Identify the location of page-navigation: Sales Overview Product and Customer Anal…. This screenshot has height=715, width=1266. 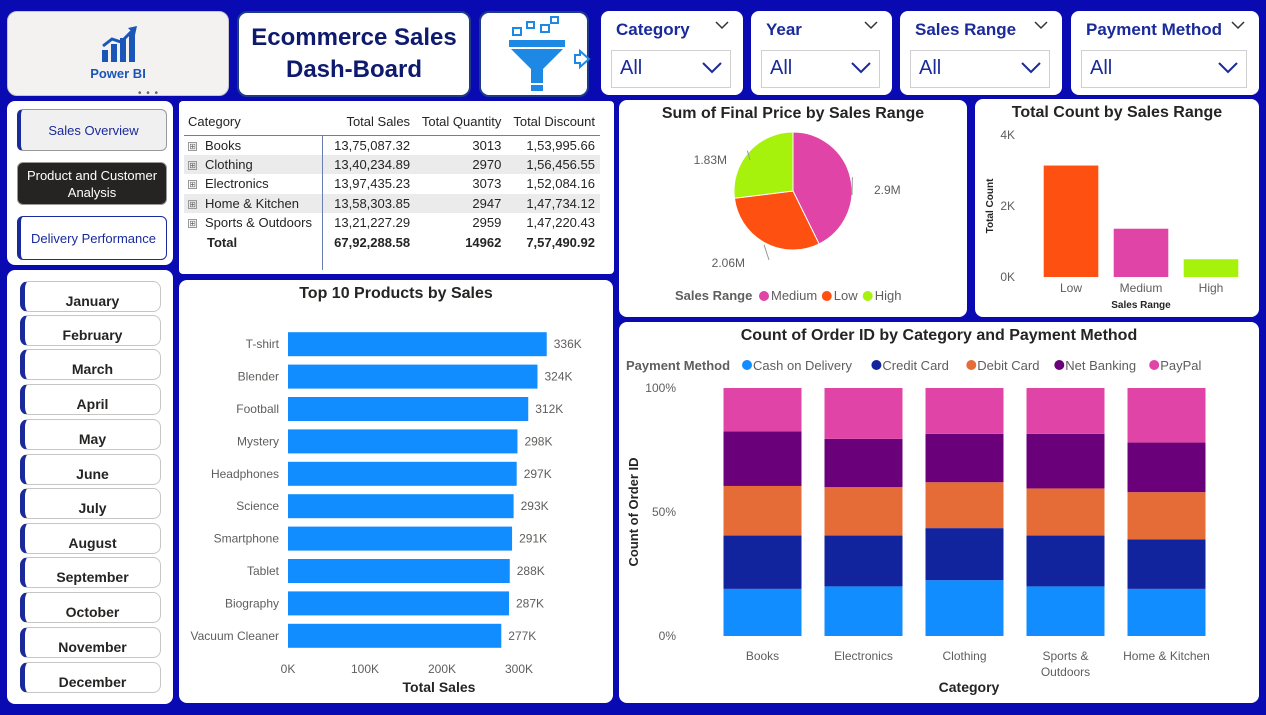
(90, 183).